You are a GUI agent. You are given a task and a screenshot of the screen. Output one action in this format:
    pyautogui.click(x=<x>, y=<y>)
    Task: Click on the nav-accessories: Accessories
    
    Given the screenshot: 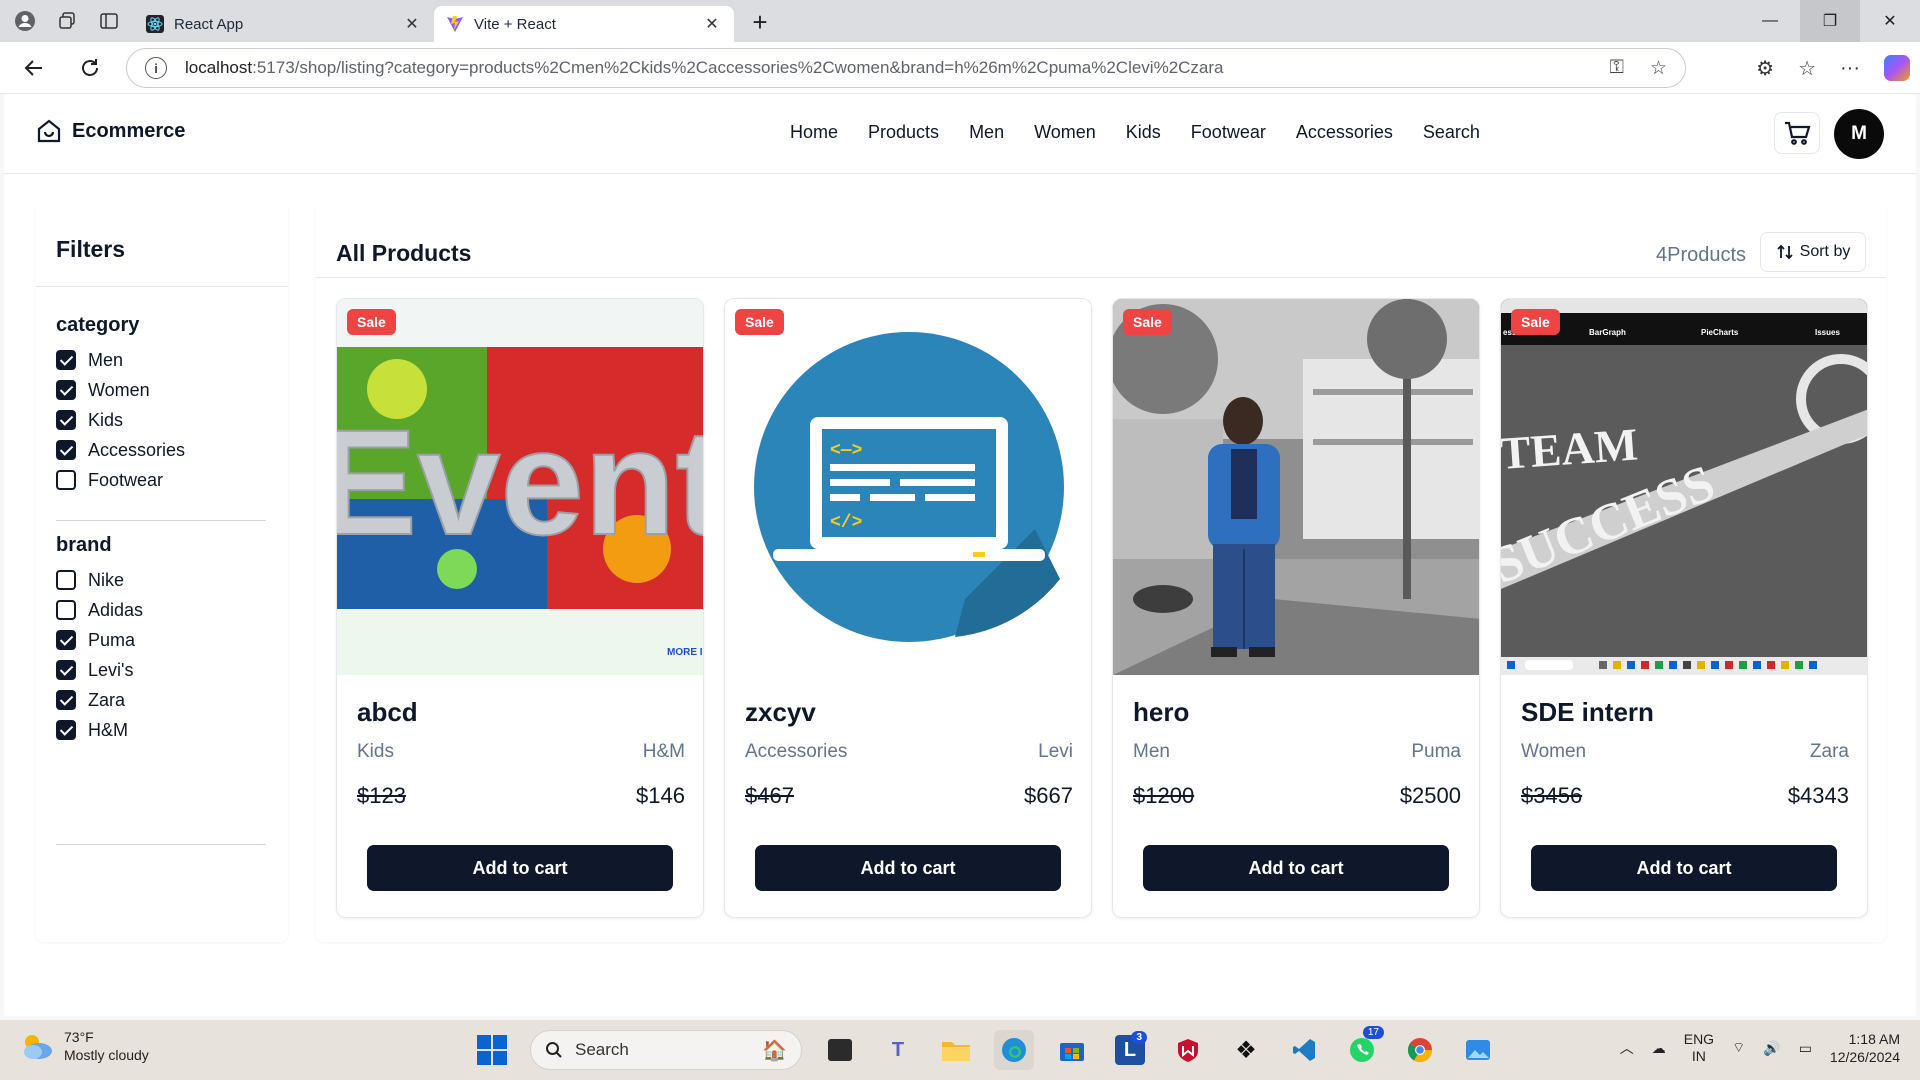 What is the action you would take?
    pyautogui.click(x=1344, y=132)
    